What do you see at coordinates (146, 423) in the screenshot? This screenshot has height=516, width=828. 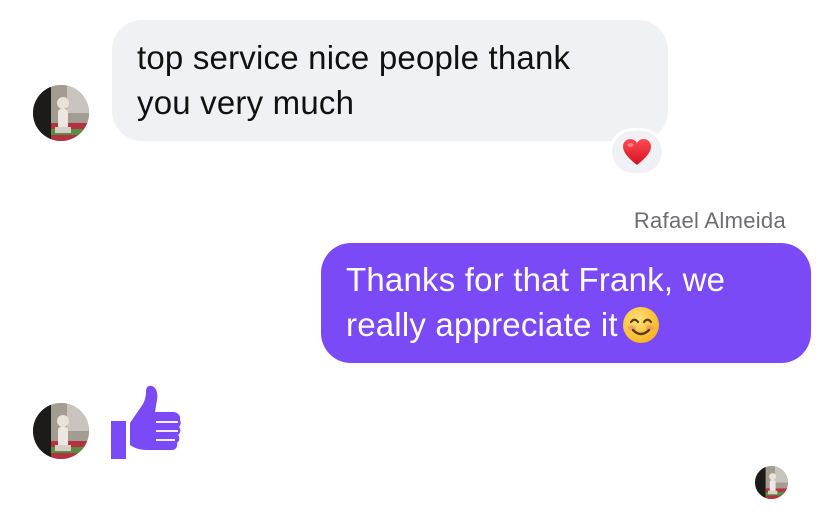 I see `thumbs-up-icon` at bounding box center [146, 423].